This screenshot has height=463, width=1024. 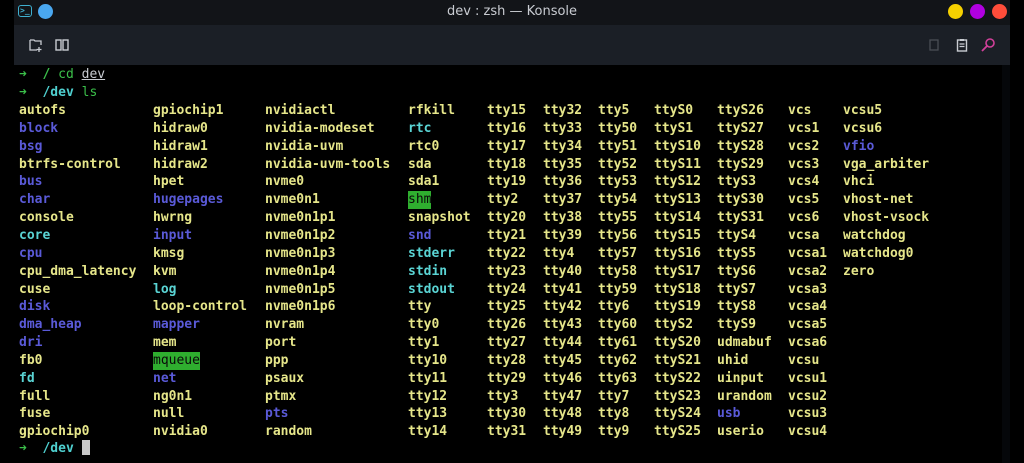 I want to click on prompt-arrow: ➜, so click(x=23, y=92).